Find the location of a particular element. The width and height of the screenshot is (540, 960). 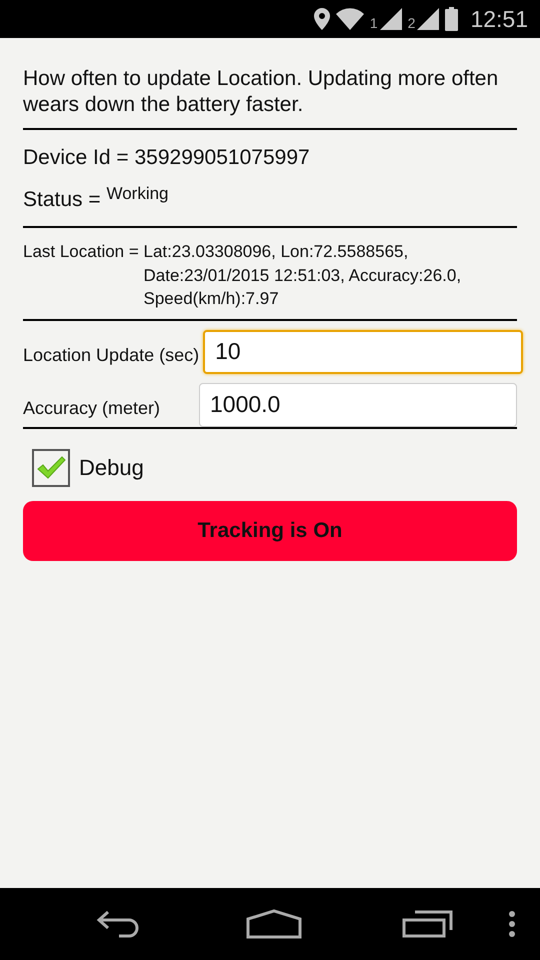

tracking-button: Tracking is On is located at coordinates (270, 530).